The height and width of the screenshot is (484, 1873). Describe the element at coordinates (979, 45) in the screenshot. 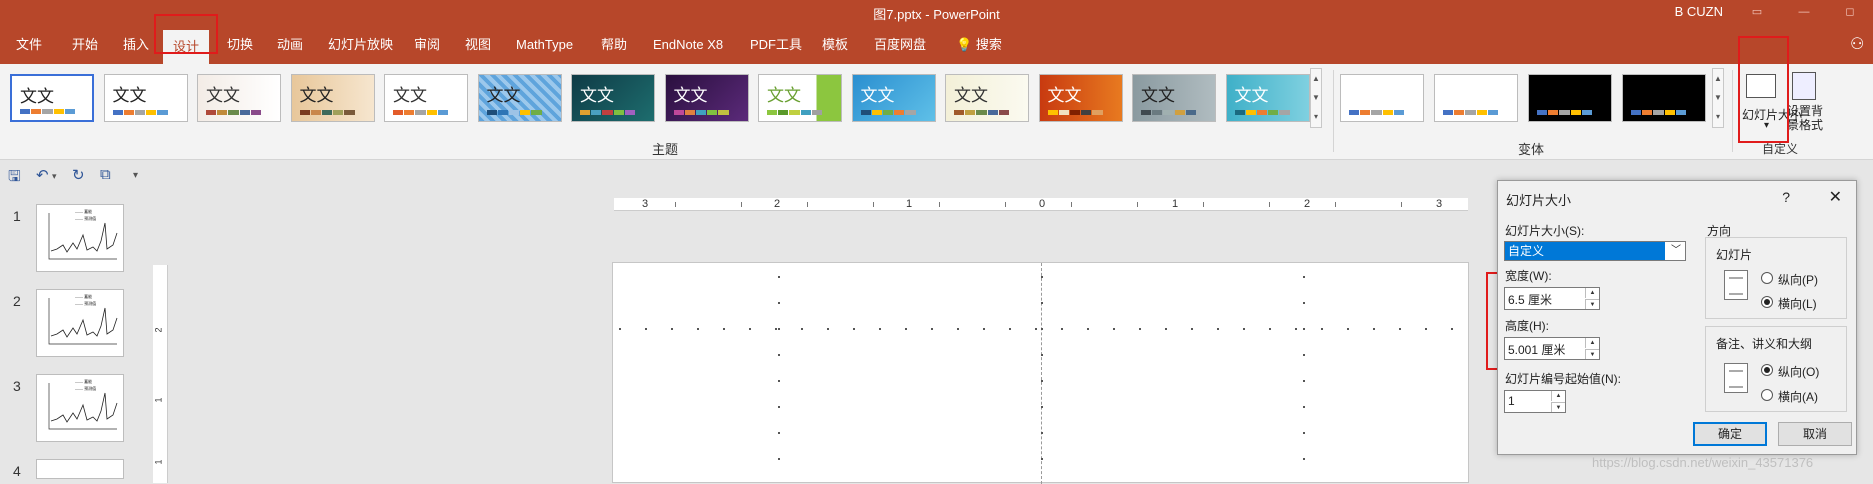

I see `tab-search: 💡 搜索` at that location.